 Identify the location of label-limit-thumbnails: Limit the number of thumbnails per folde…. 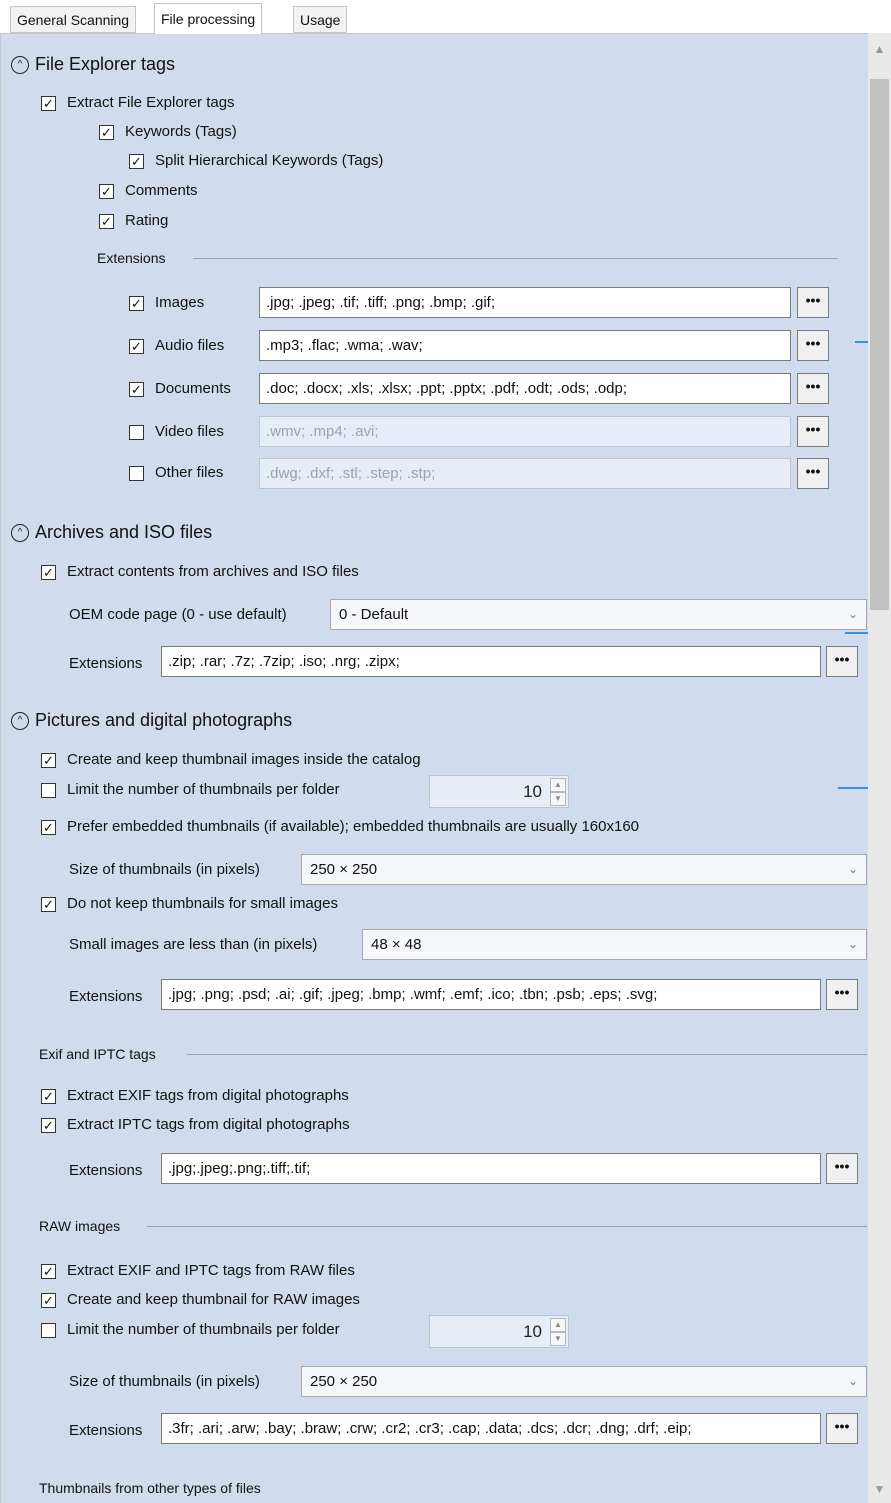
(203, 789).